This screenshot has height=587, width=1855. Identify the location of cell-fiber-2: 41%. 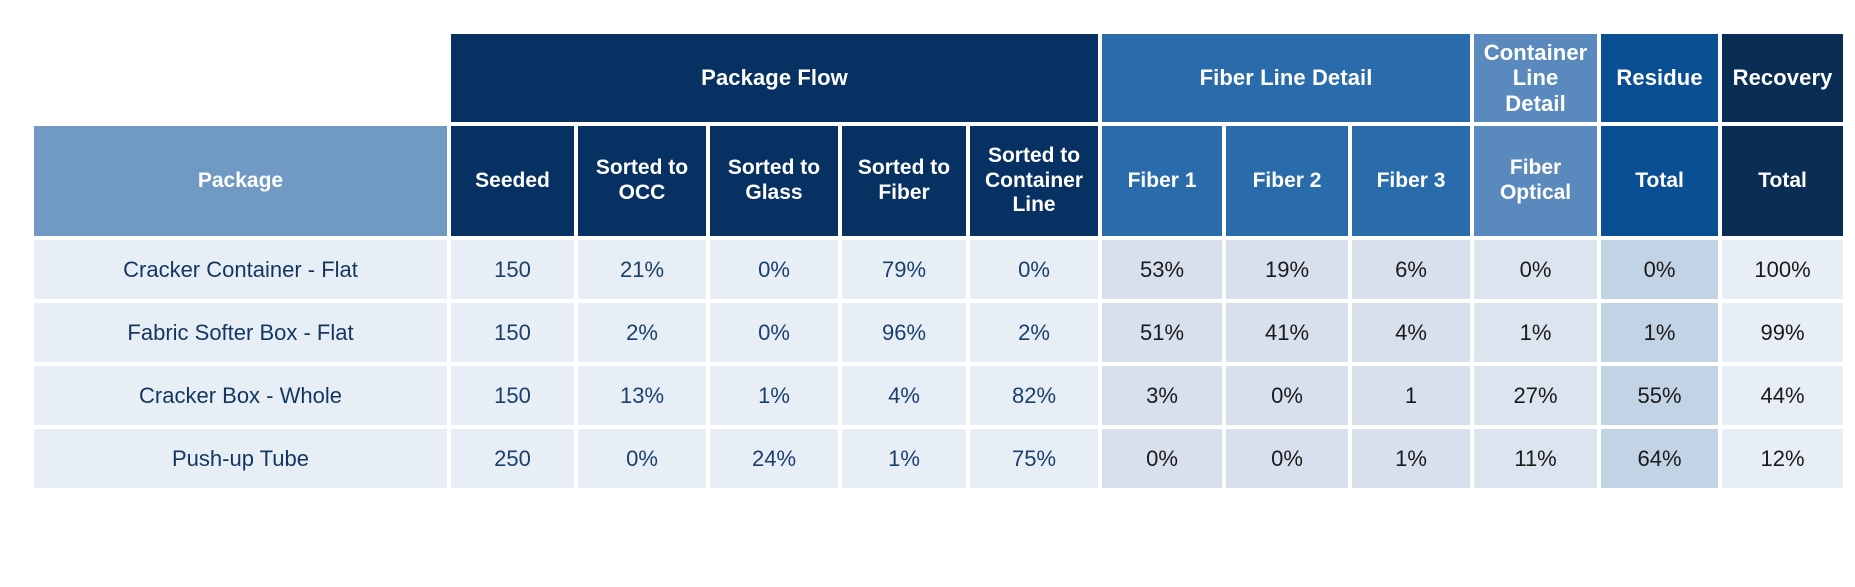
(1287, 332).